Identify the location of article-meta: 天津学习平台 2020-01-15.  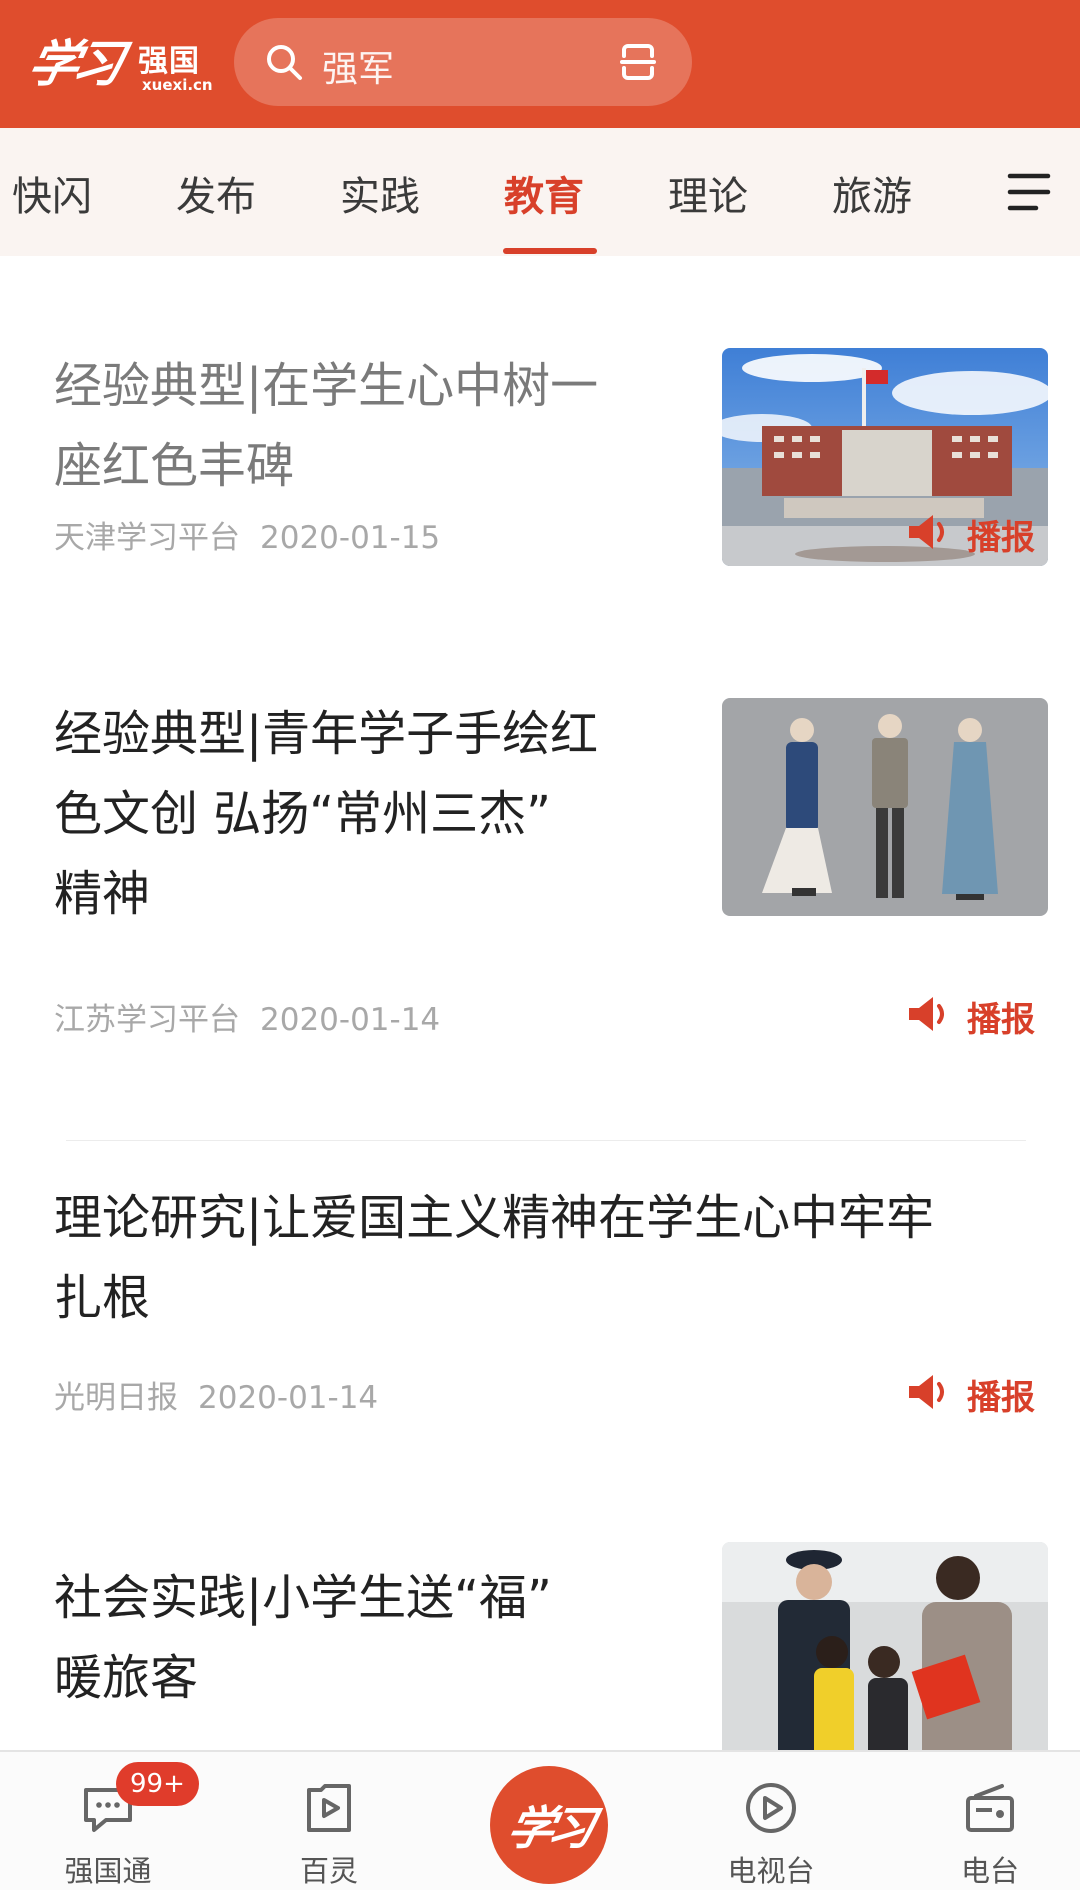
(247, 534).